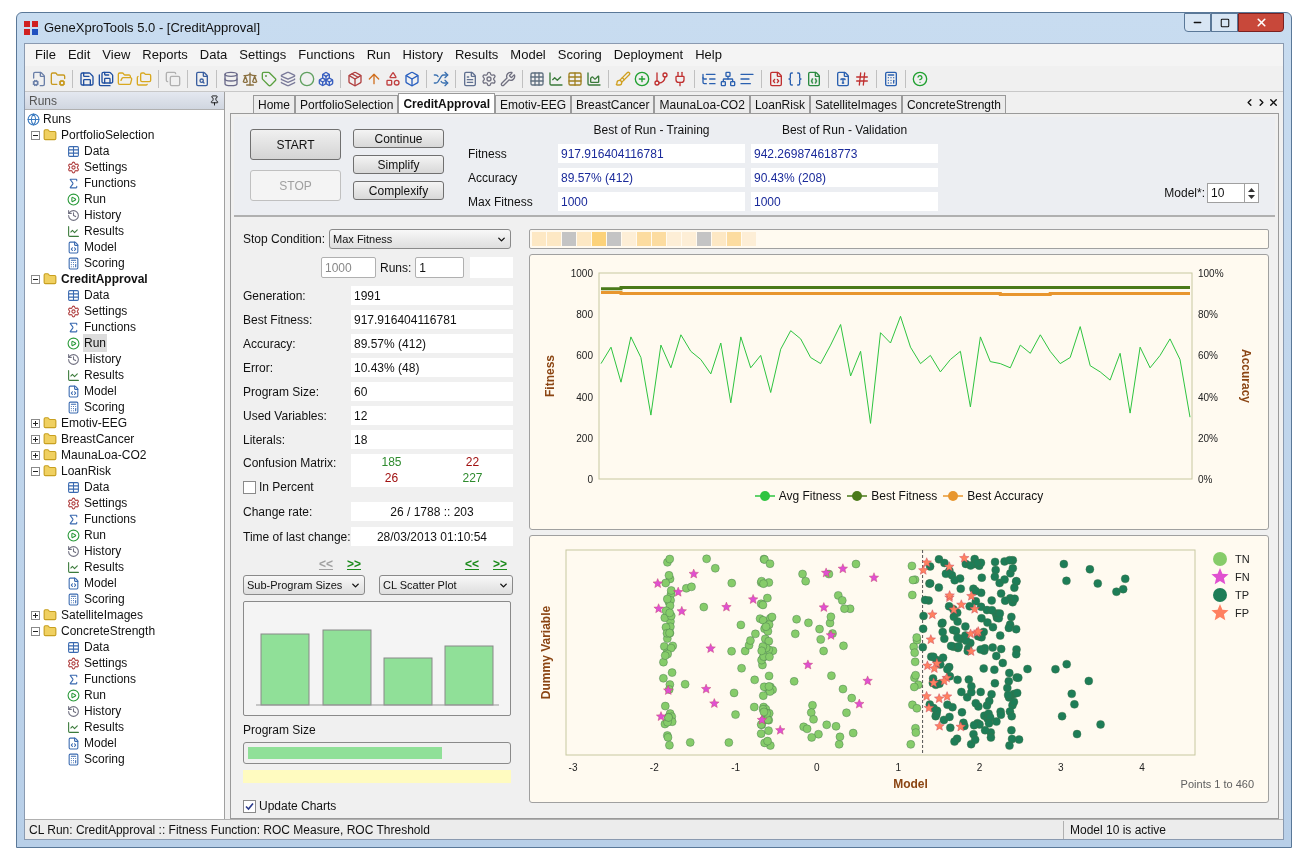 Image resolution: width=1310 pixels, height=868 pixels. Describe the element at coordinates (613, 104) in the screenshot. I see `tab: BreastCancer` at that location.